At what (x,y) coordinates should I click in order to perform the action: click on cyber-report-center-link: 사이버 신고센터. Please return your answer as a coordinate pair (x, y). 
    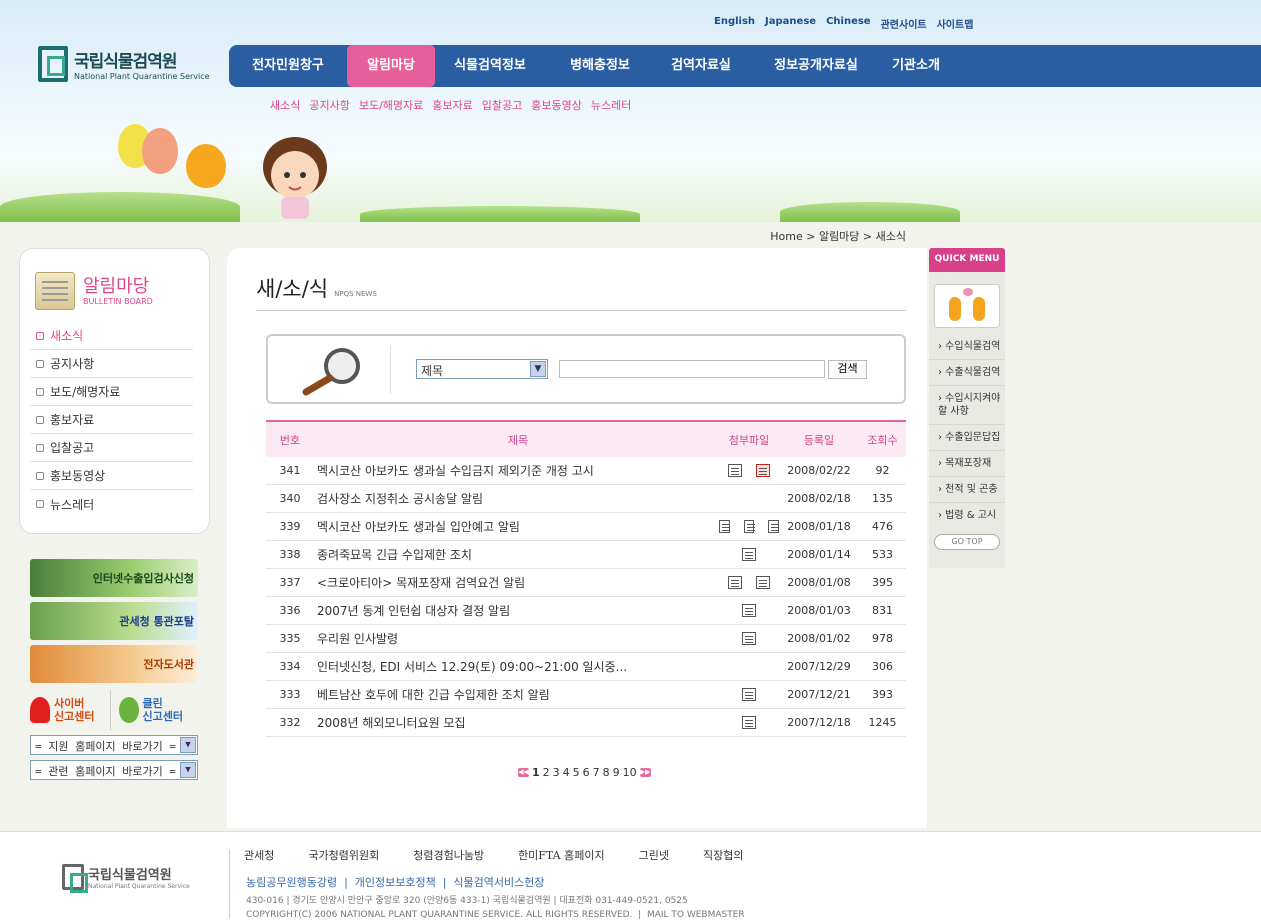
    Looking at the image, I should click on (70, 710).